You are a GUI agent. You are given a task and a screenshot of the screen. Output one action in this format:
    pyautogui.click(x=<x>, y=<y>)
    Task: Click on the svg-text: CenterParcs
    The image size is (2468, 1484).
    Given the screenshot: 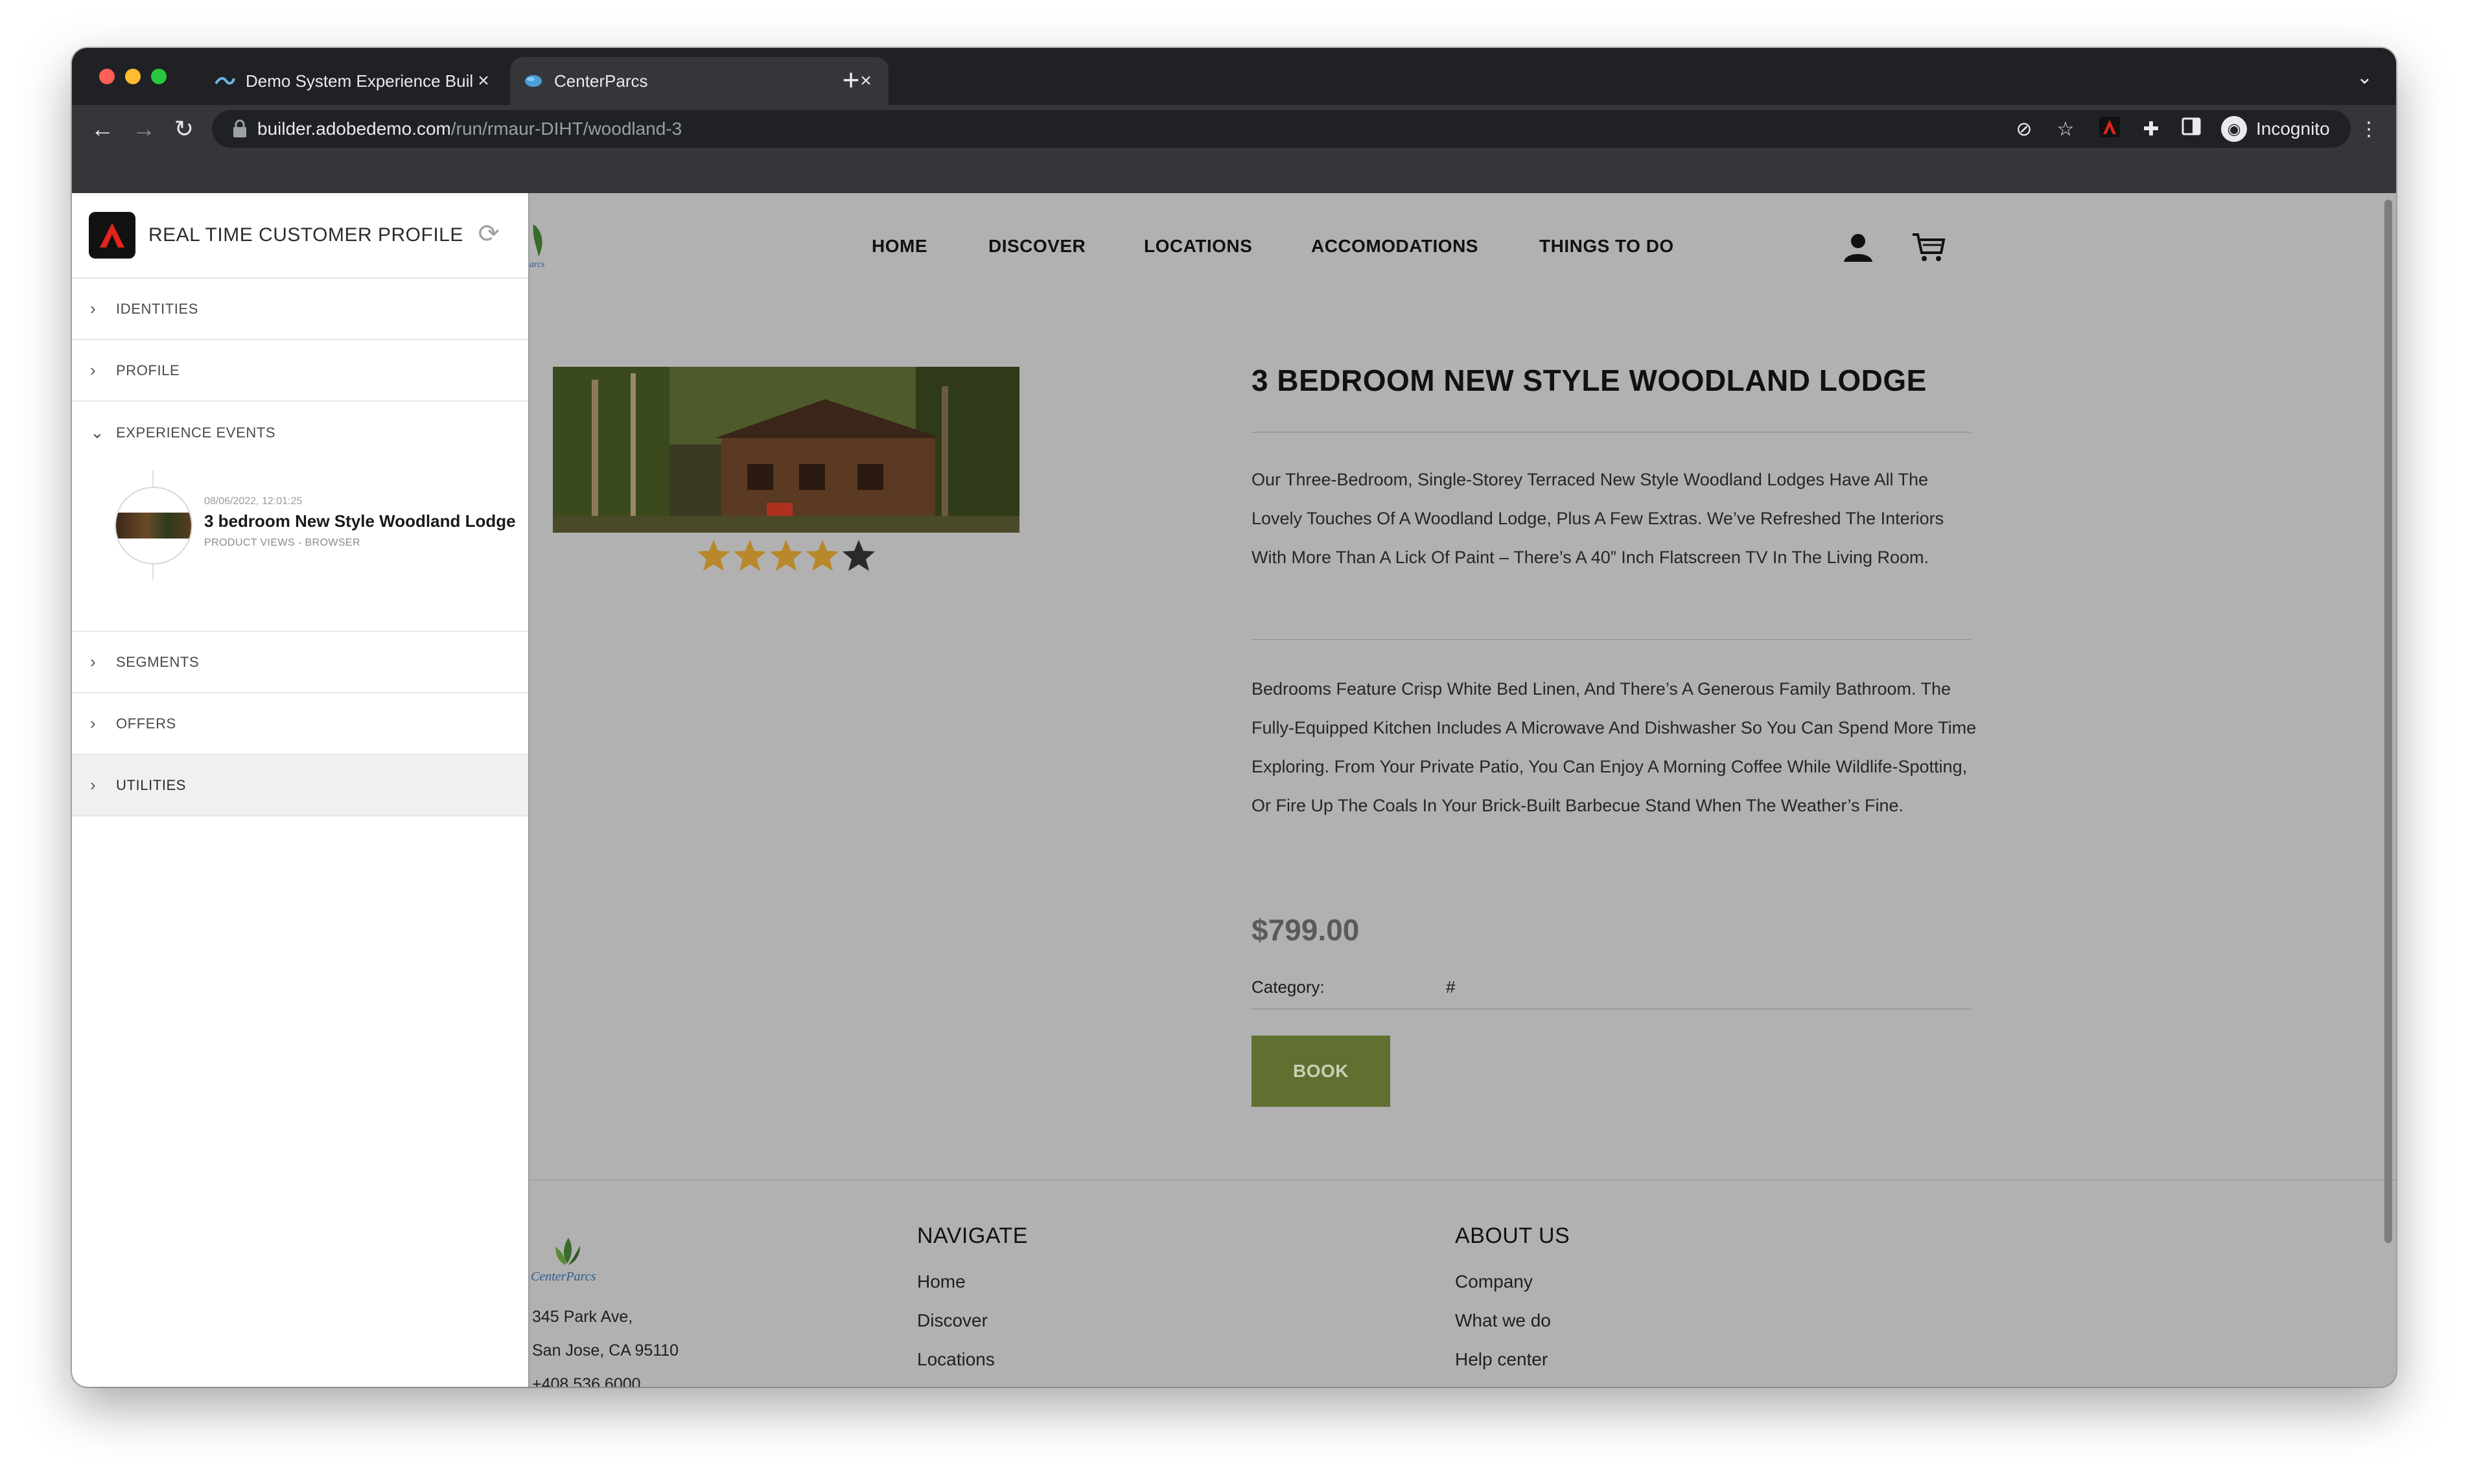 What is the action you would take?
    pyautogui.click(x=563, y=1277)
    